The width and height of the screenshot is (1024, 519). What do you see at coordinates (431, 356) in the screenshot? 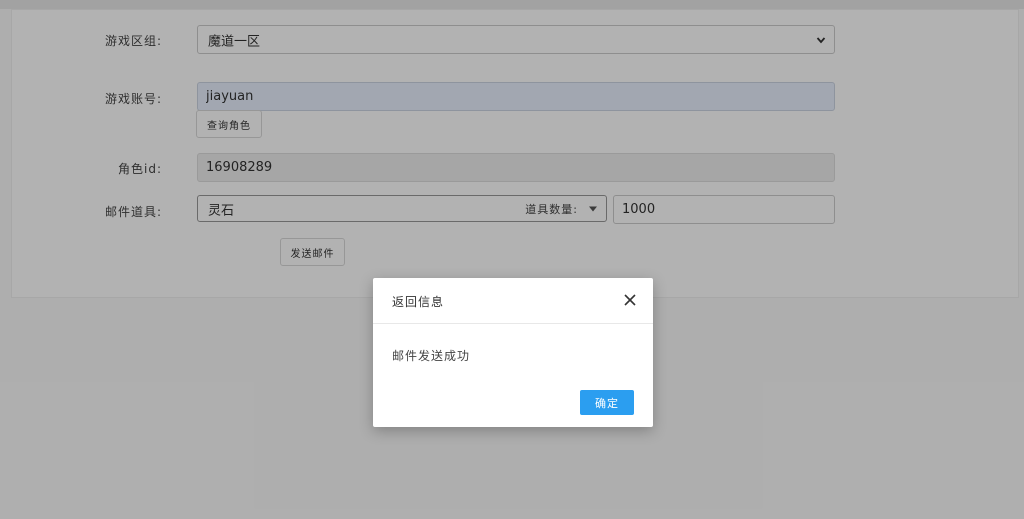
I see `dialog-message: 邮件发送成功` at bounding box center [431, 356].